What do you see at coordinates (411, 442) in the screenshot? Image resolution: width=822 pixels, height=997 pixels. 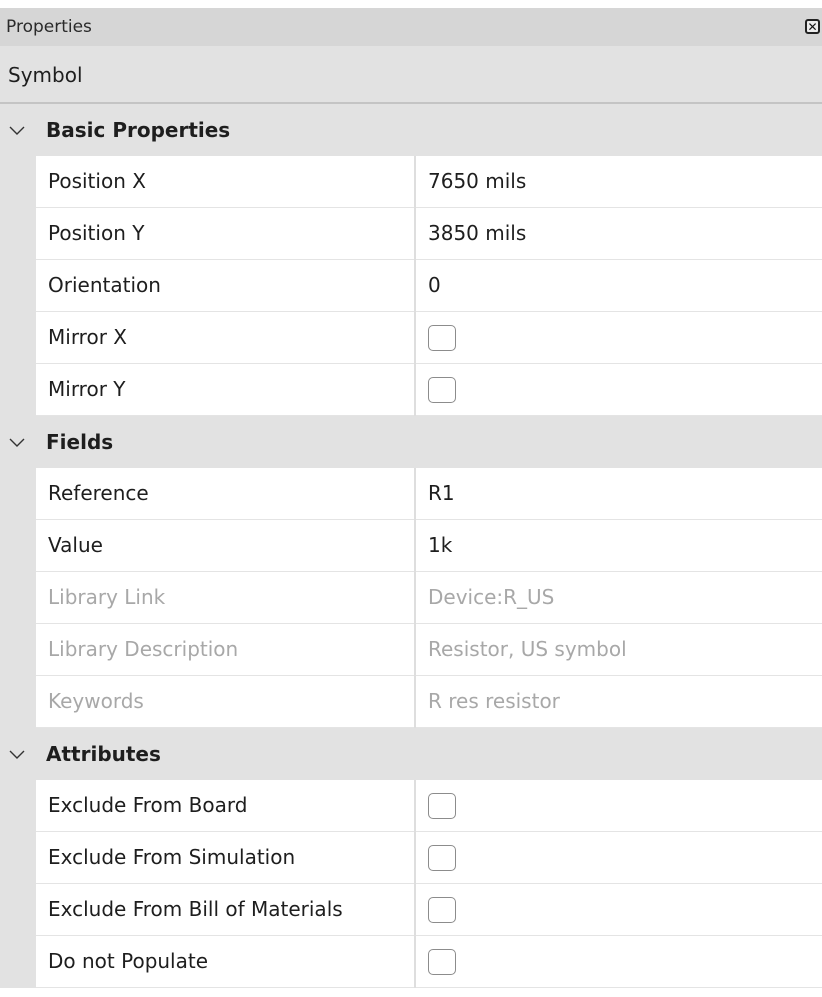 I see `group-fields: Fields` at bounding box center [411, 442].